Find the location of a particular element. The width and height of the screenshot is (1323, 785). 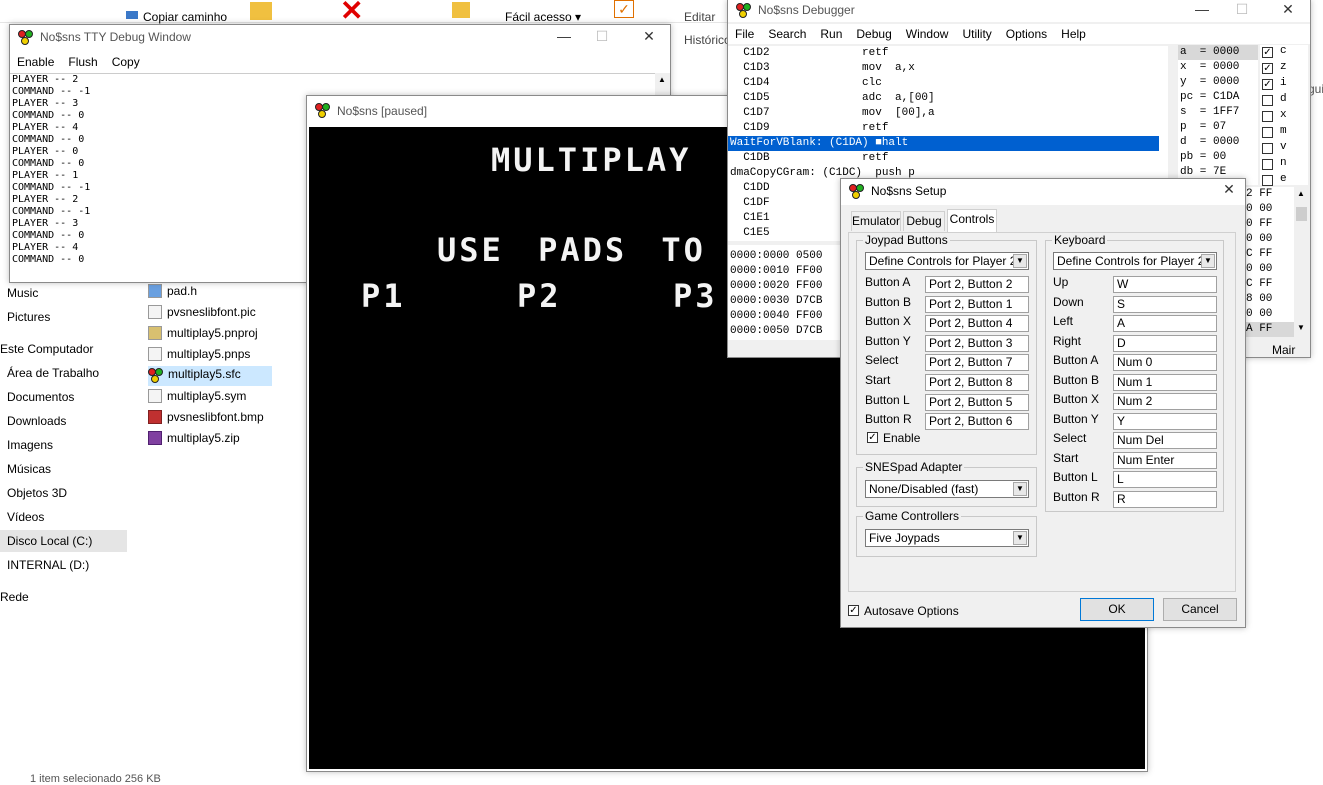

scroll-thumb is located at coordinates (1301, 214).